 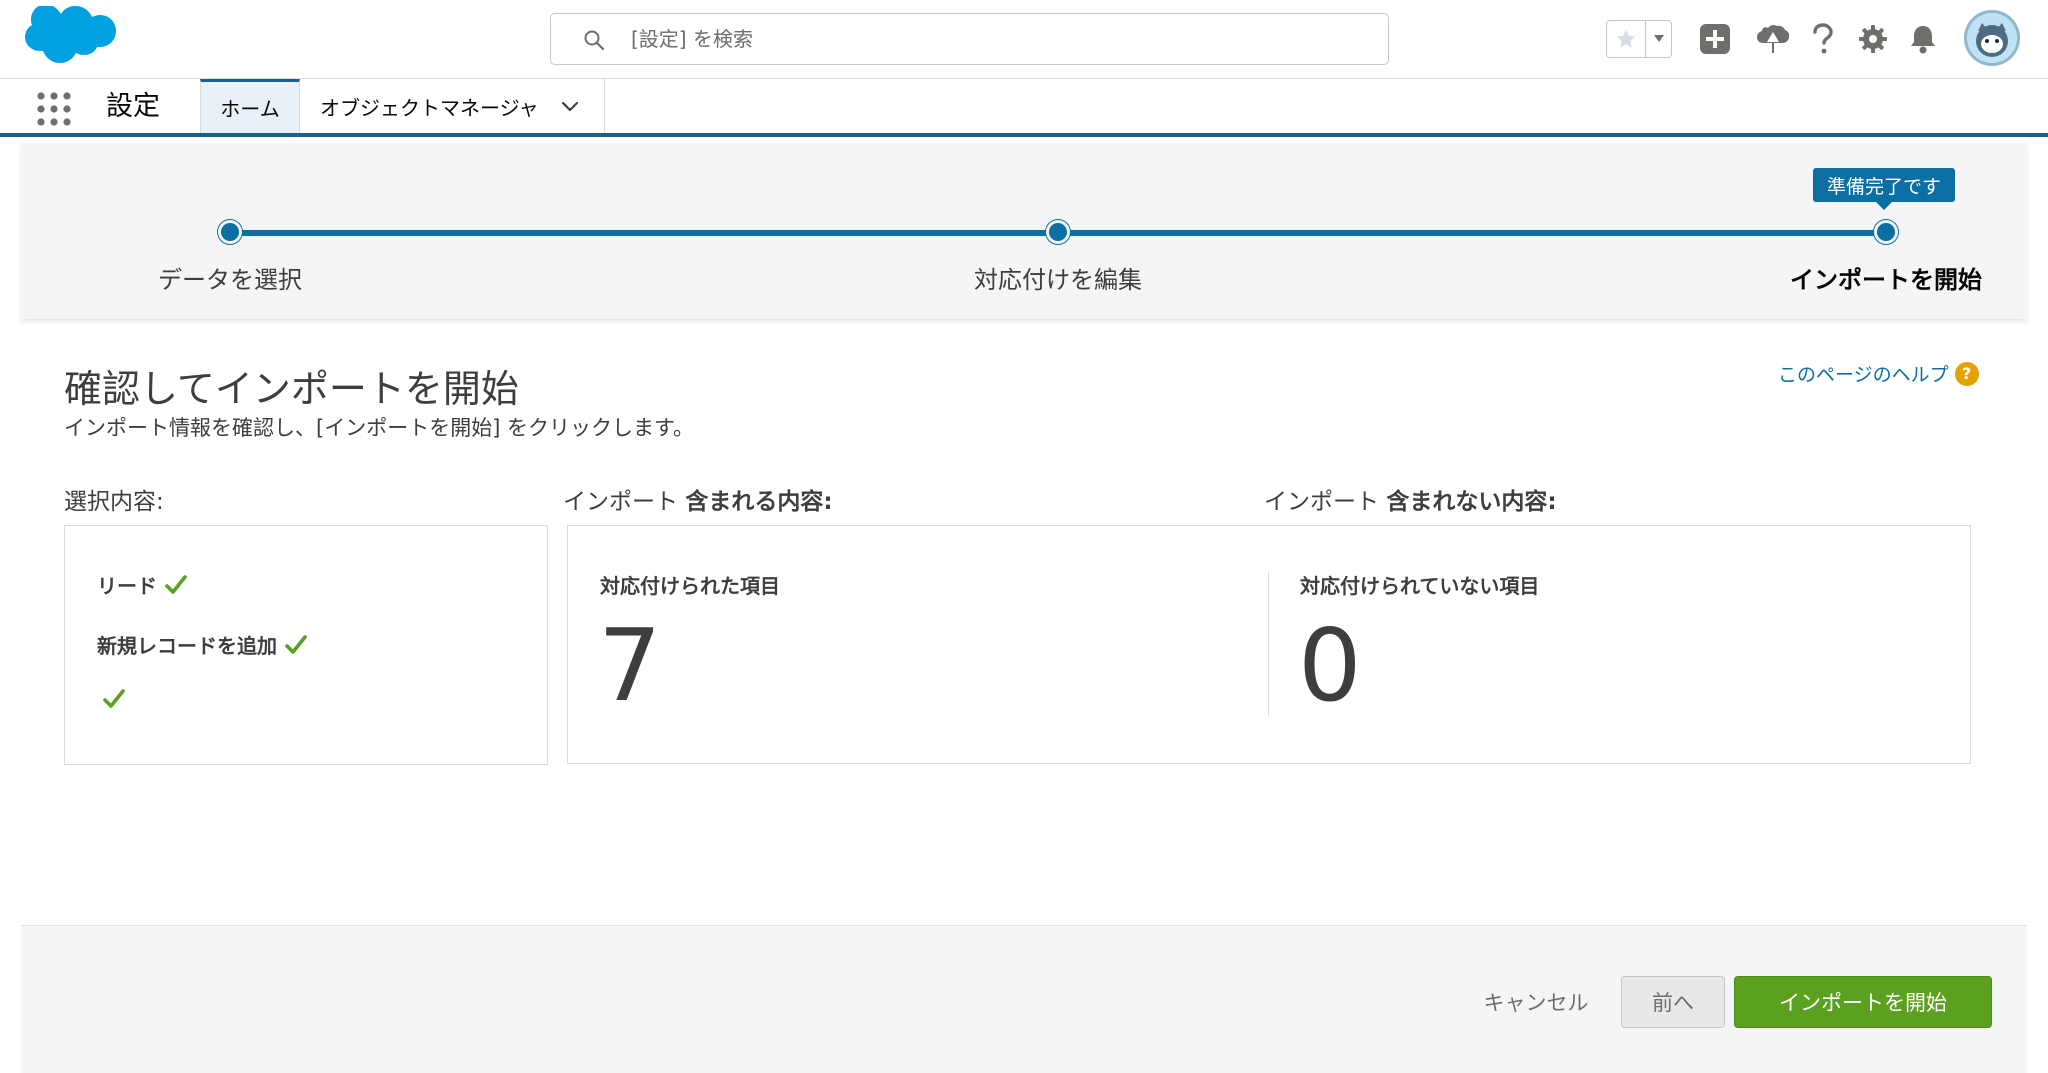 I want to click on favorites-star-button, so click(x=1626, y=39).